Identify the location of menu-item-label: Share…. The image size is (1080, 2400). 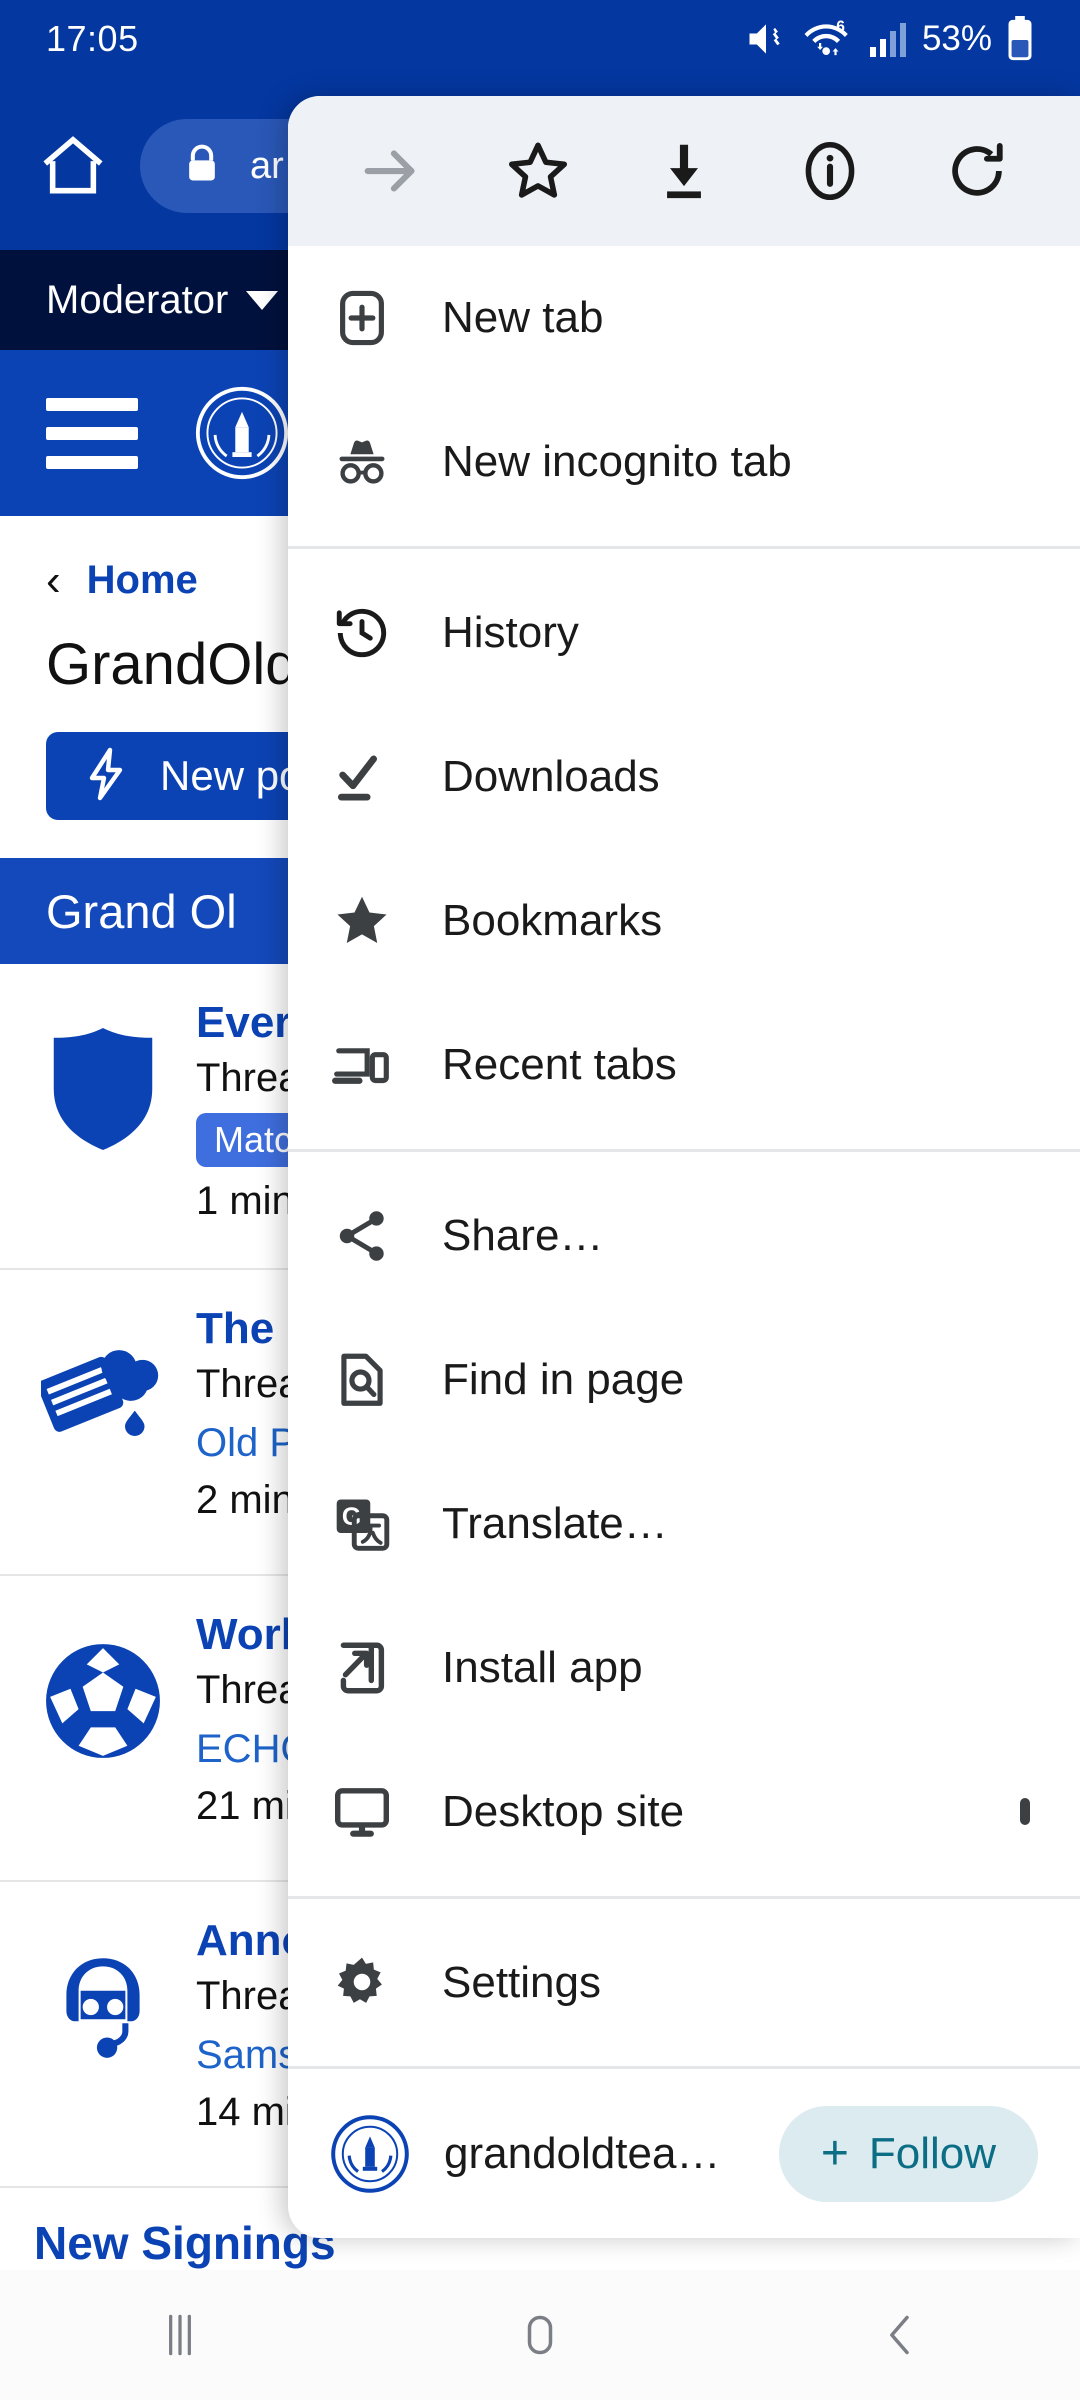
(523, 1235).